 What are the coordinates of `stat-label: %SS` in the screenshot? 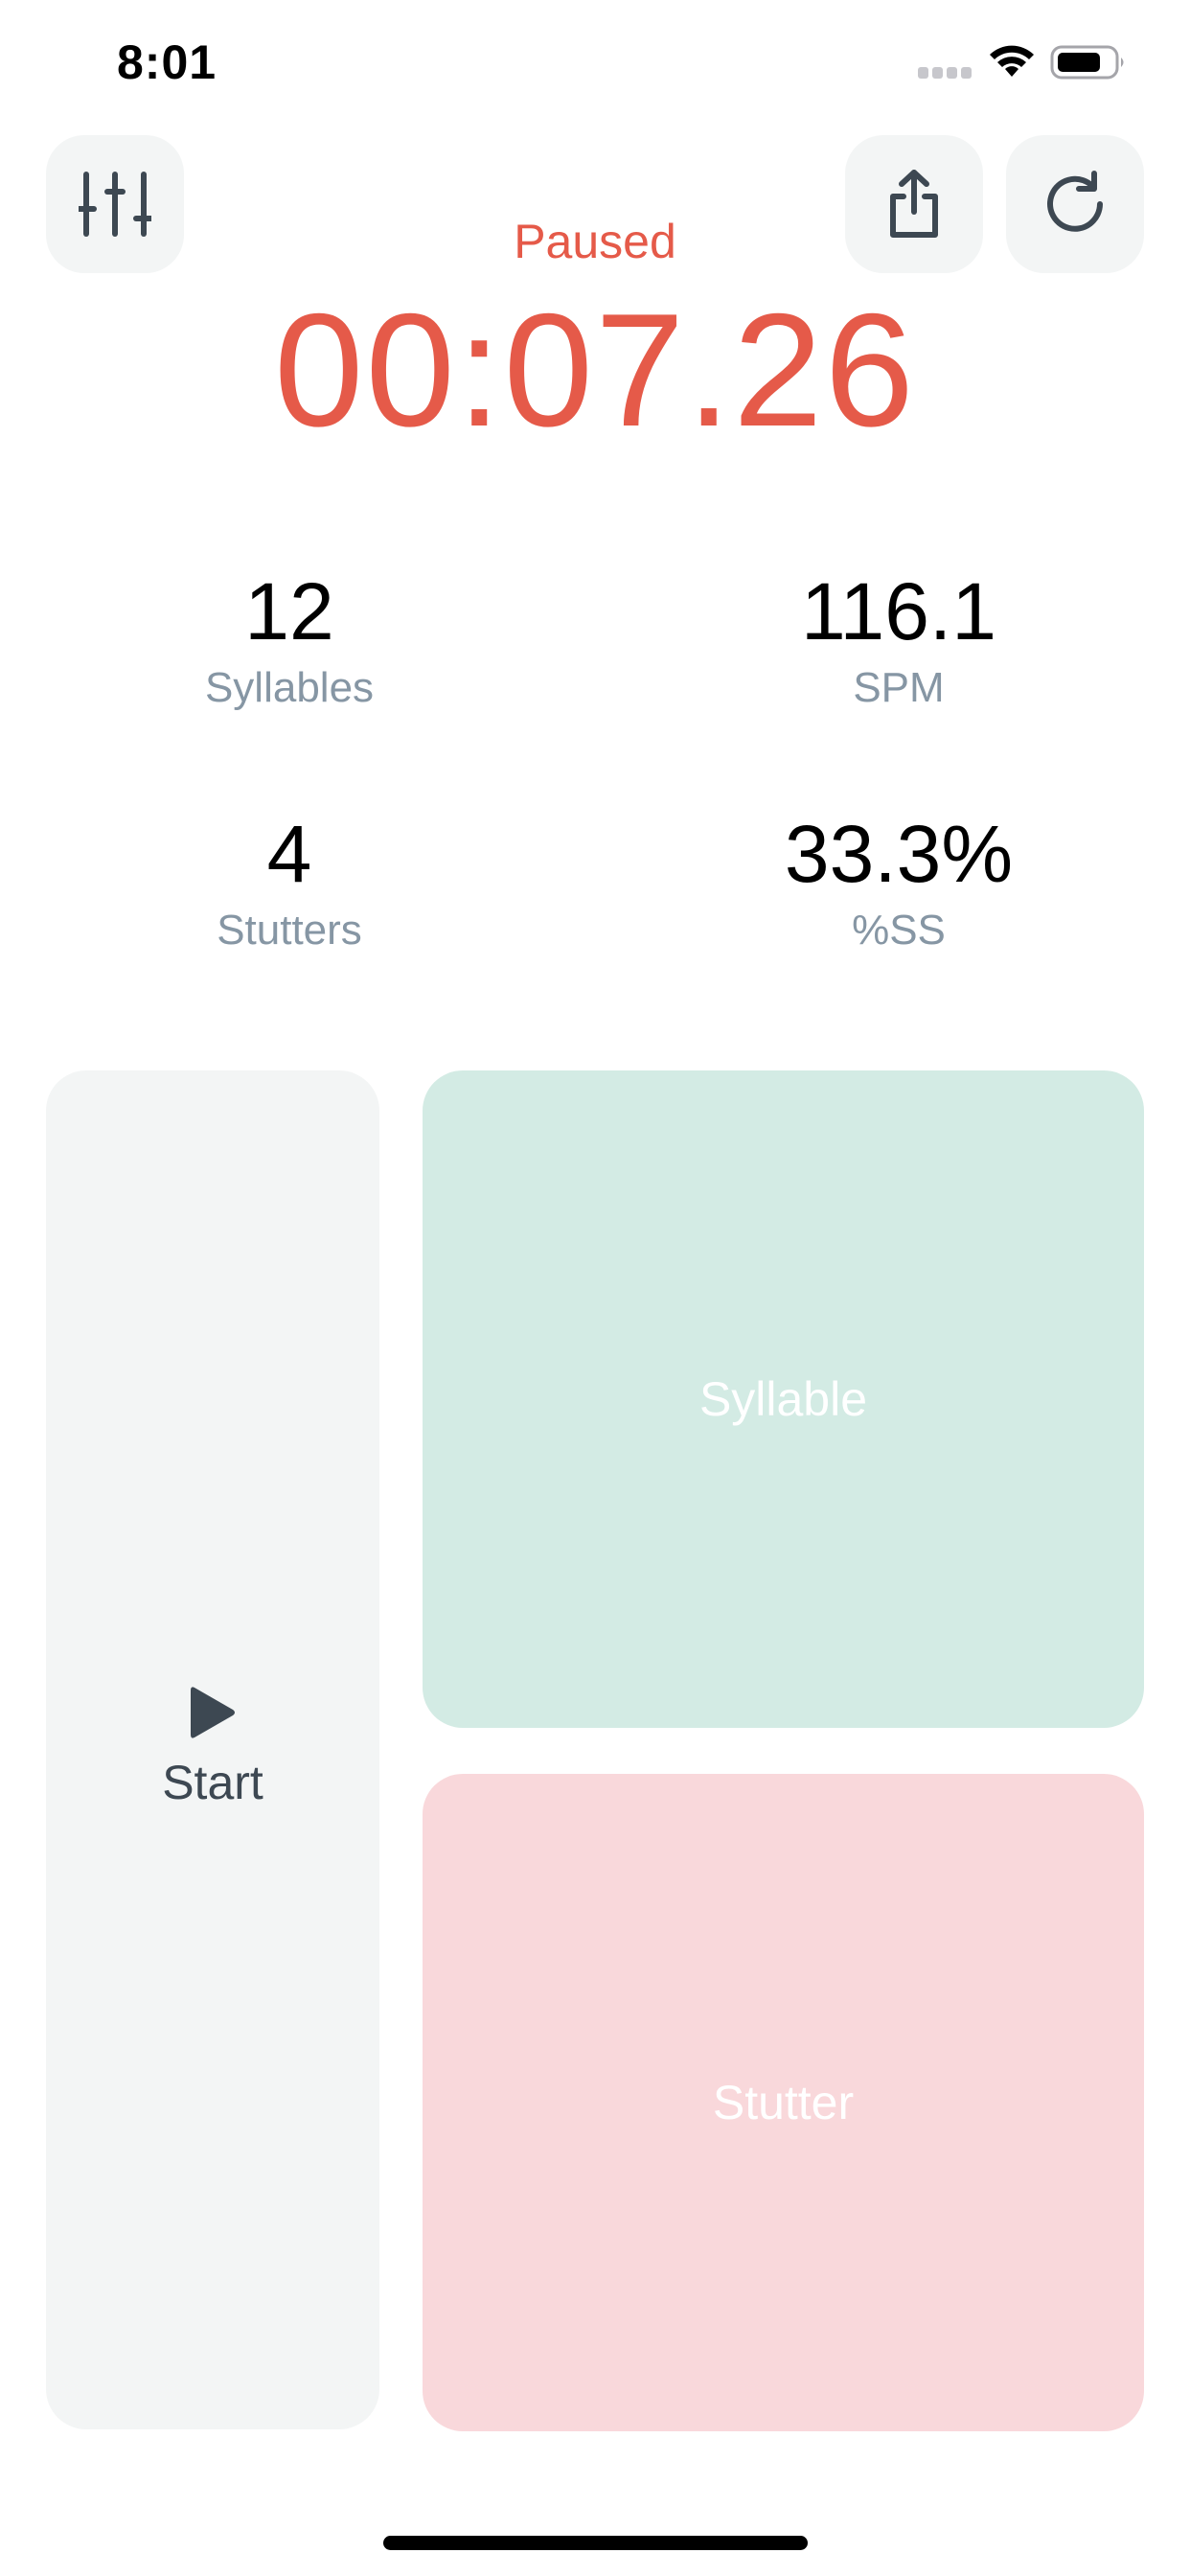 It's located at (899, 930).